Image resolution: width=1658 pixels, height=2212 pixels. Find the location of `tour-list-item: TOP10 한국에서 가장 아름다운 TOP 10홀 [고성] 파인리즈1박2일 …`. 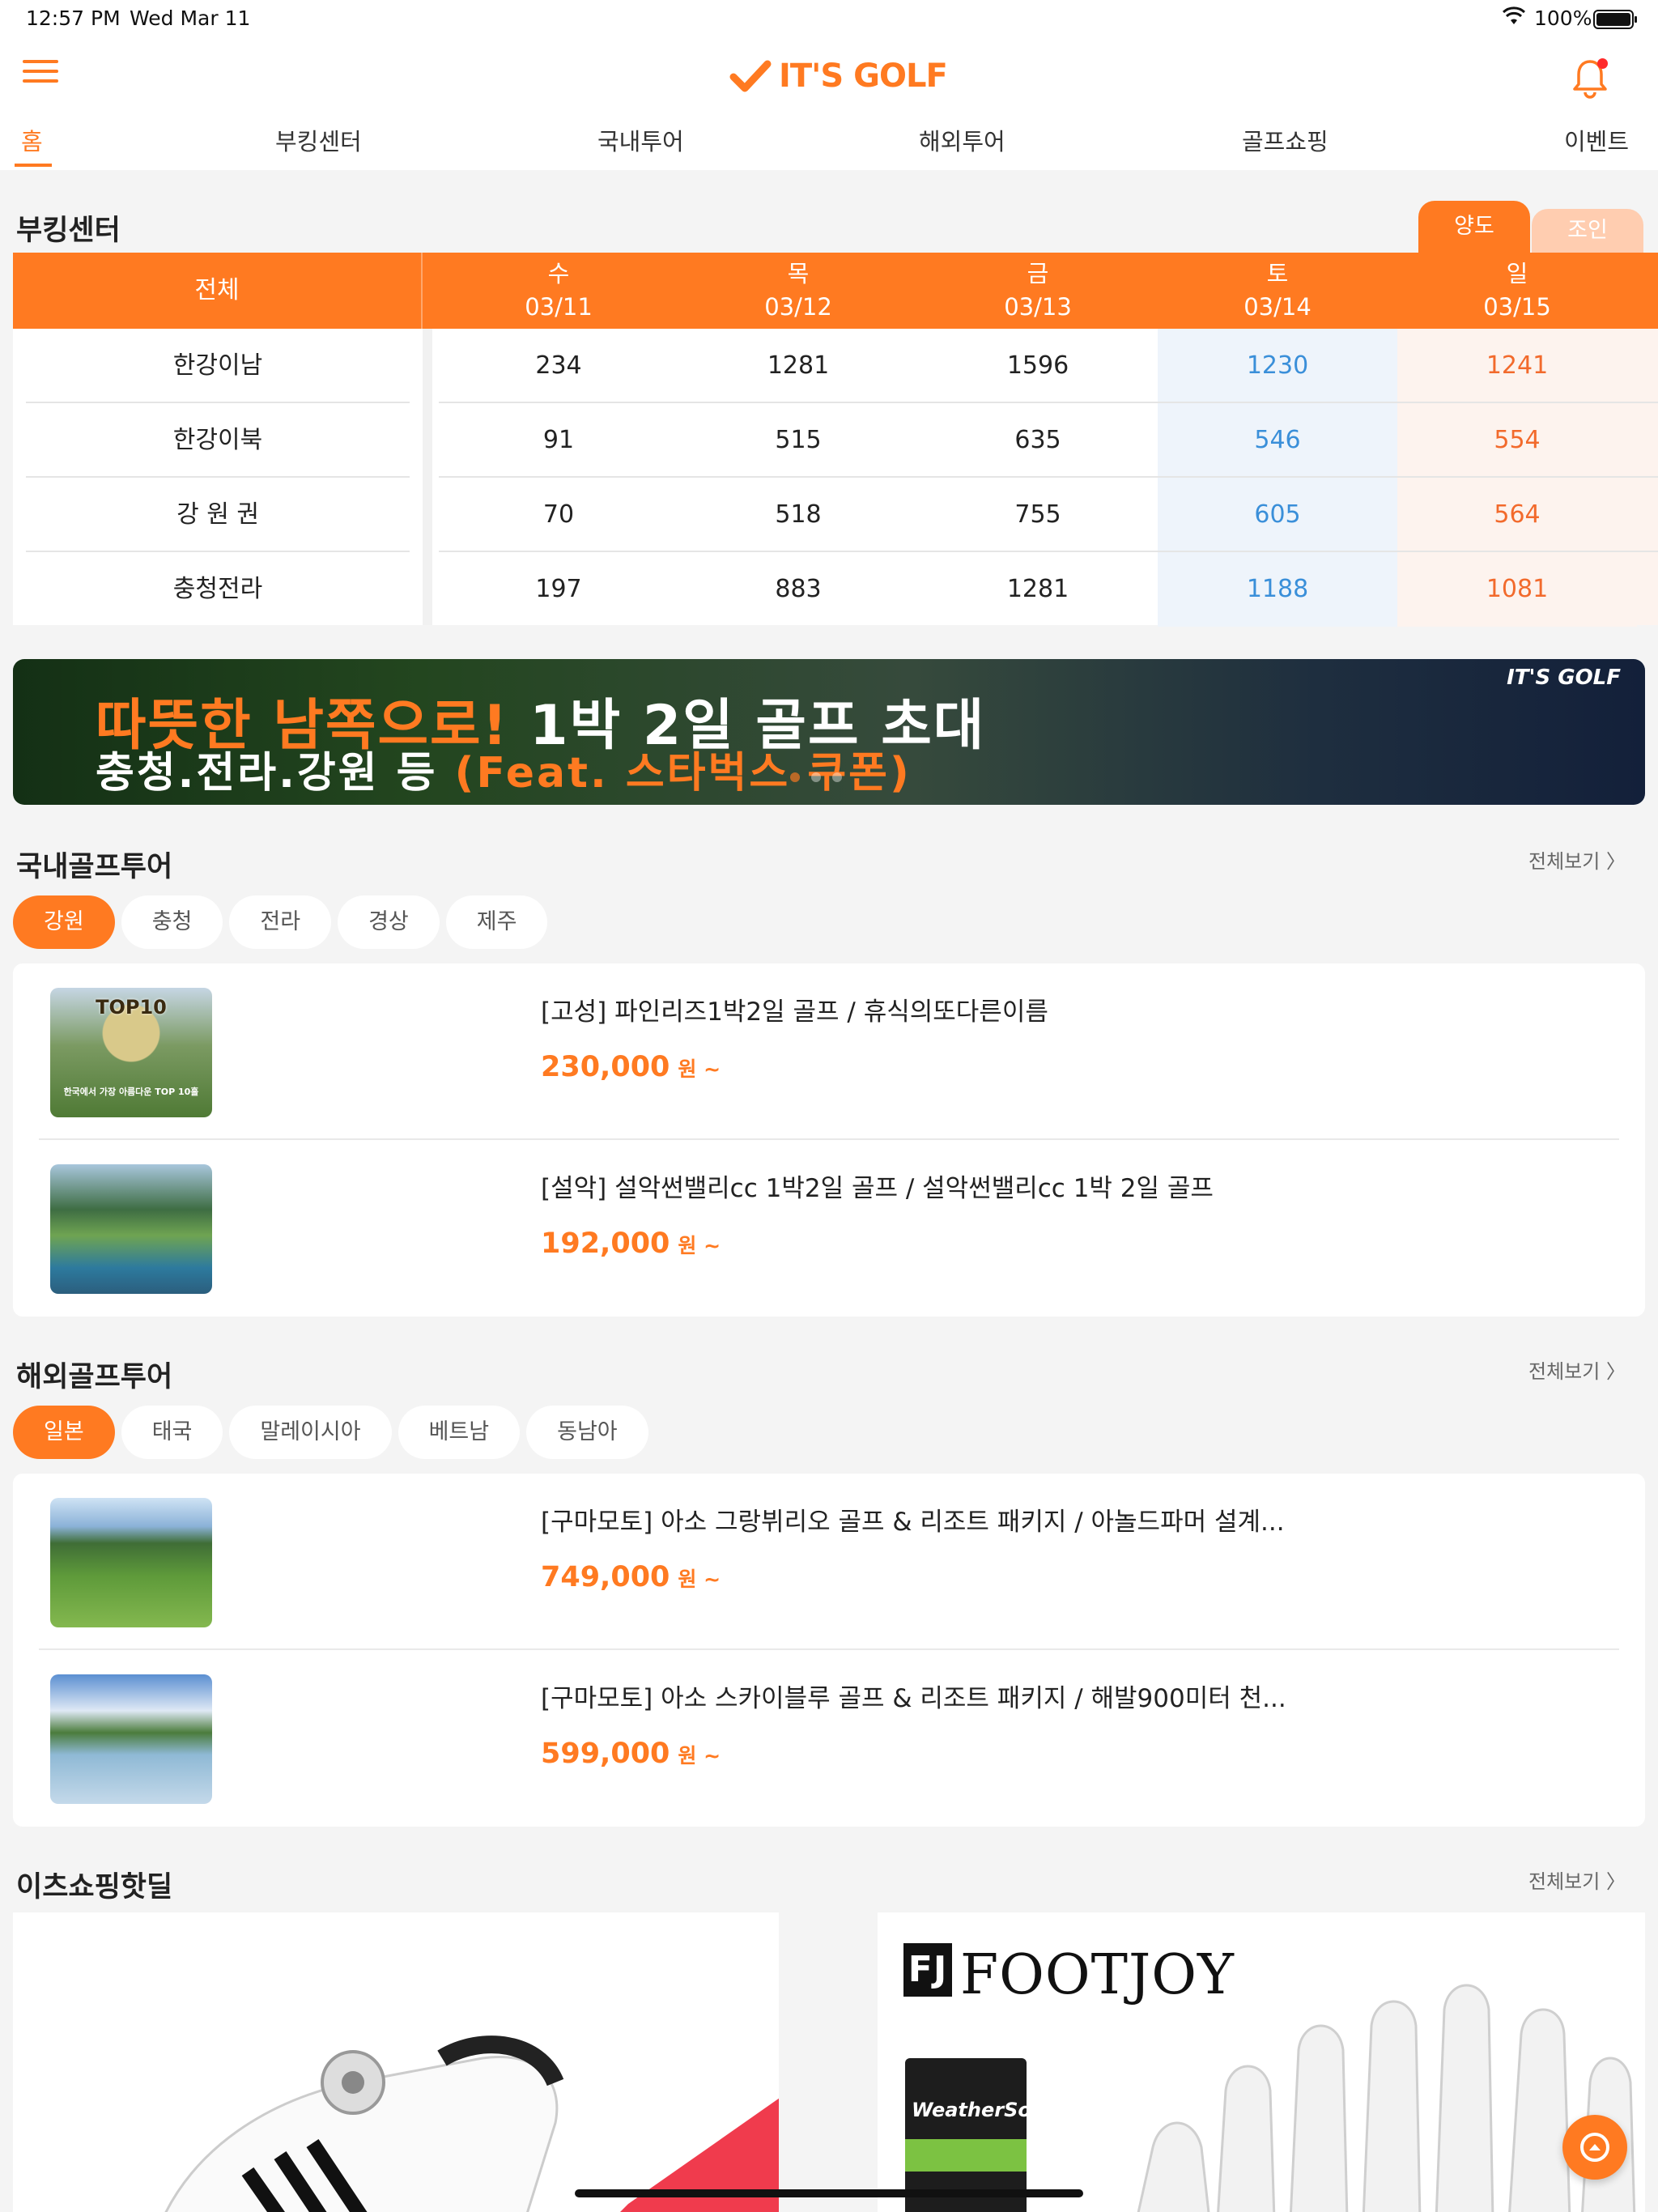

tour-list-item: TOP10 한국에서 가장 아름다운 TOP 10홀 [고성] 파인리즈1박2일 … is located at coordinates (829, 1052).